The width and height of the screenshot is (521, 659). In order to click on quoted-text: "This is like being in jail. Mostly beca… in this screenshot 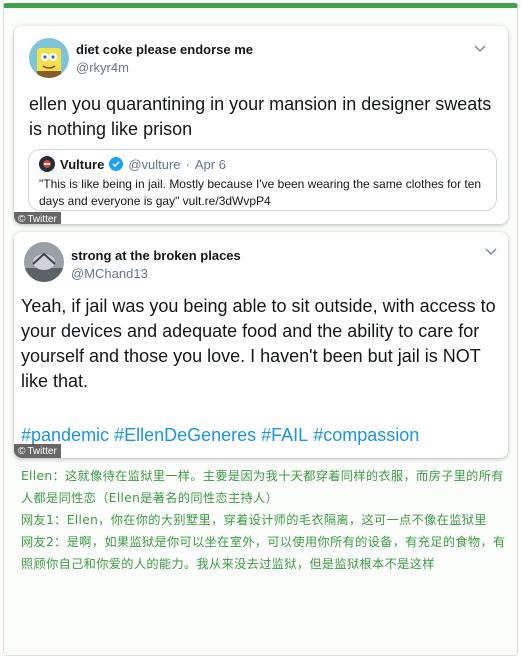, I will do `click(260, 192)`.